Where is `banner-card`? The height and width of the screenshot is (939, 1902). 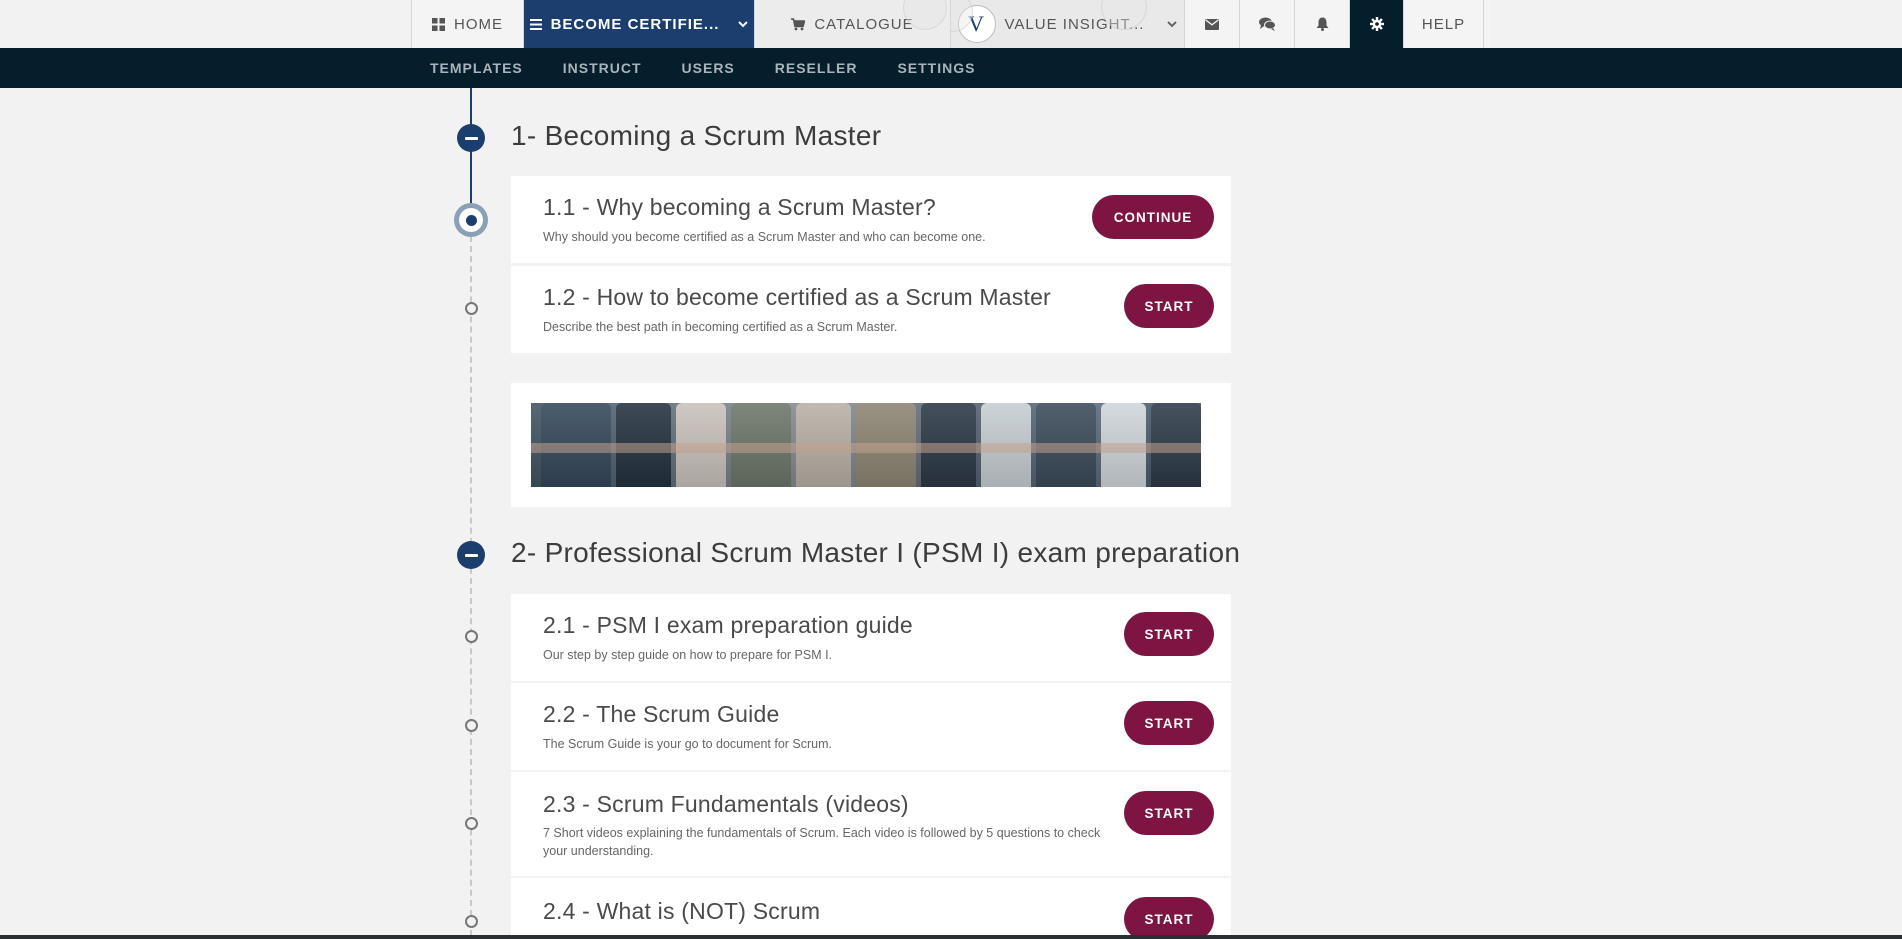 banner-card is located at coordinates (871, 445).